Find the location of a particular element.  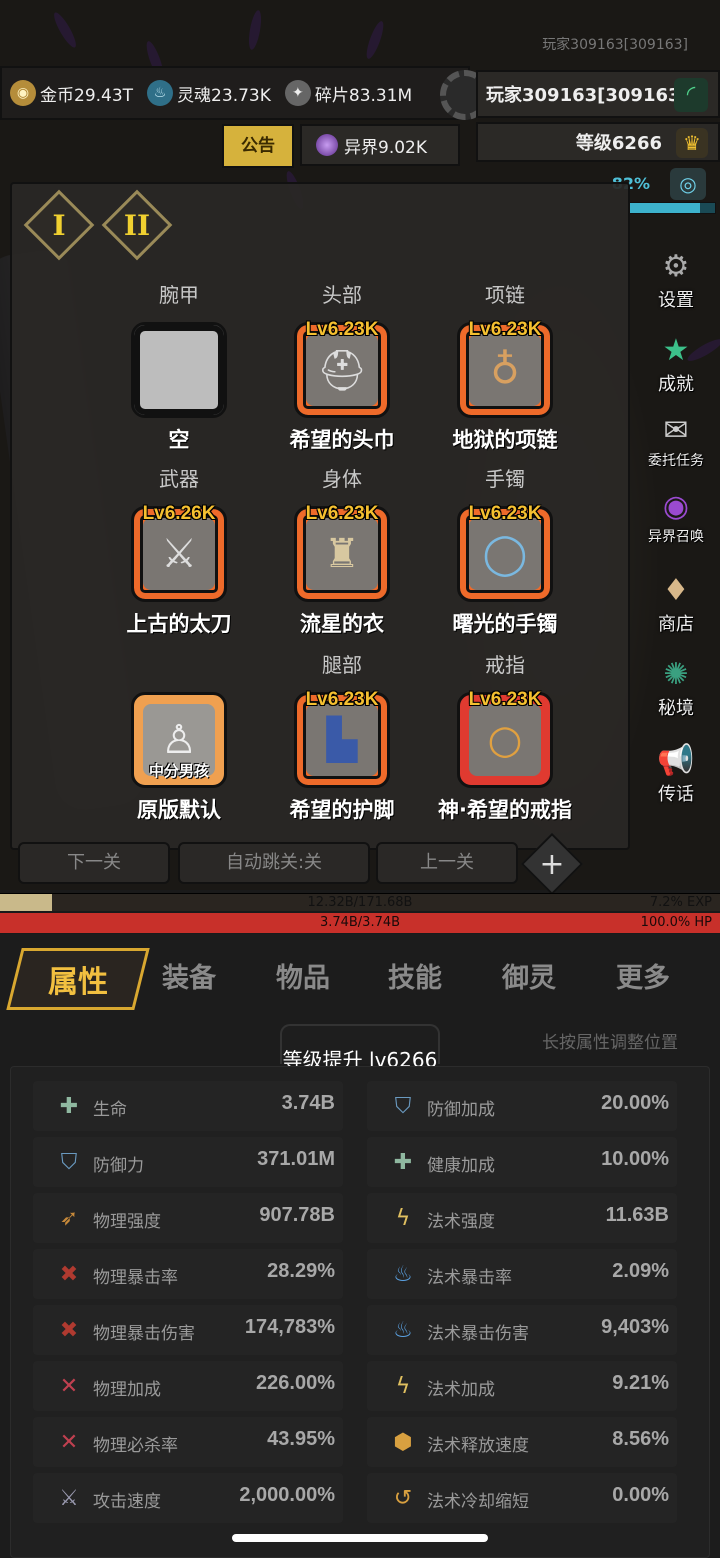

slot-bracelet: 手镯 ◯ Lv6.23K 曙光的手镯 is located at coordinates (505, 552).